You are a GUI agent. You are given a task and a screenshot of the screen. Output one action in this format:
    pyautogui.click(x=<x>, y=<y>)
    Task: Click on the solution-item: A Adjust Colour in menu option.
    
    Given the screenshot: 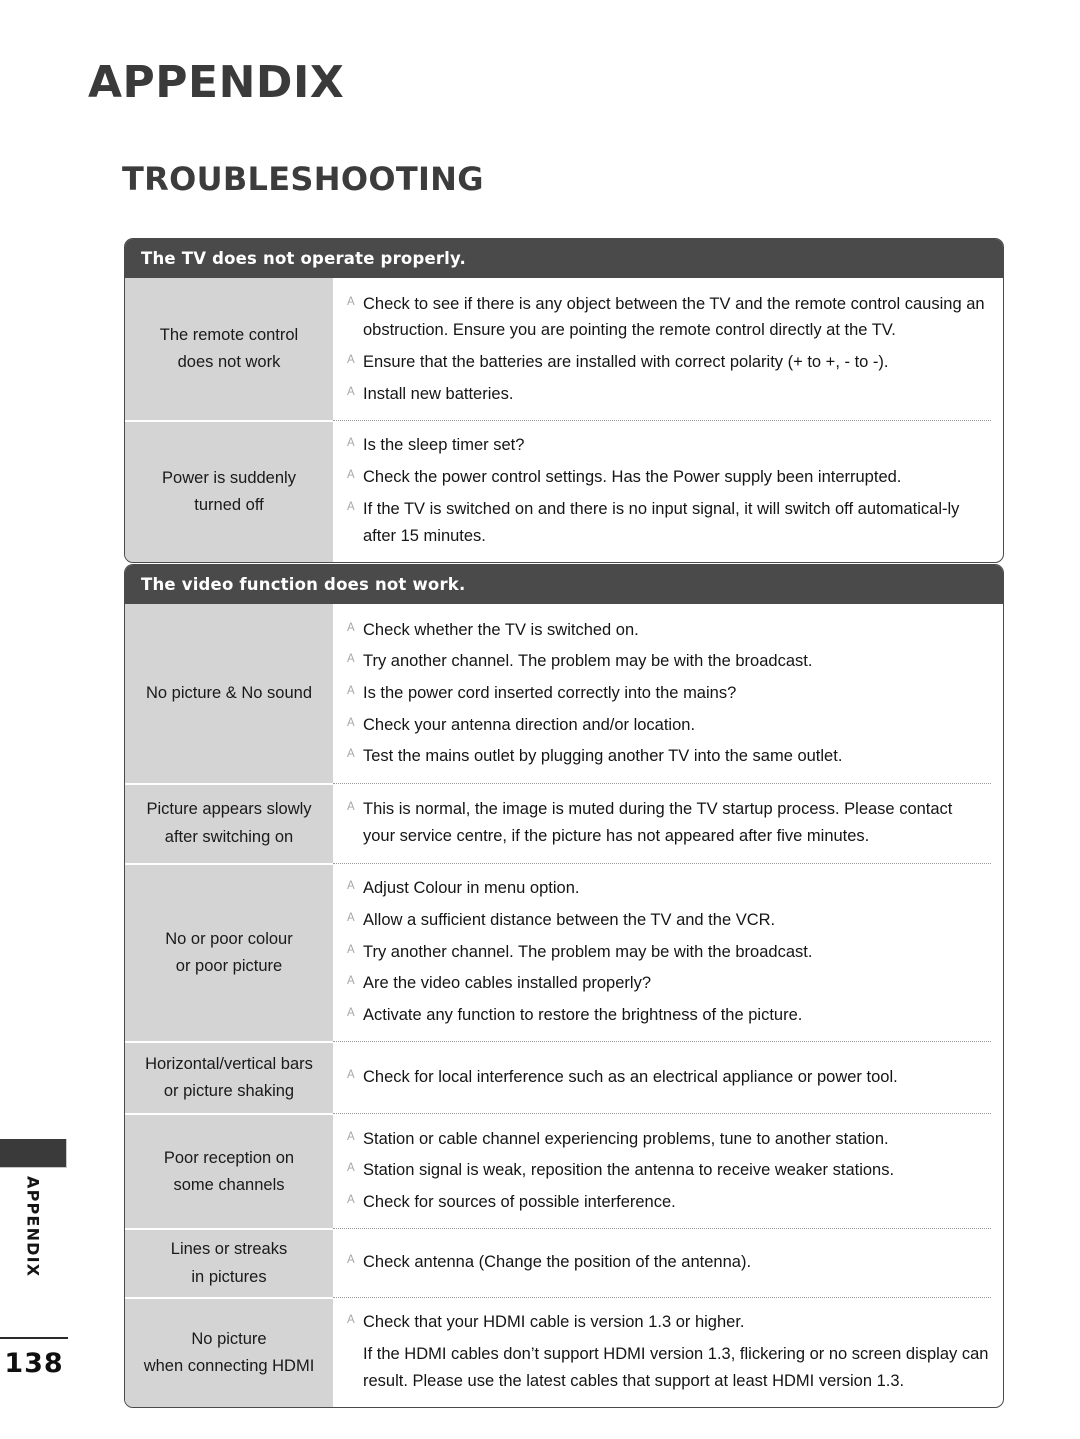 What is the action you would take?
    pyautogui.click(x=668, y=888)
    